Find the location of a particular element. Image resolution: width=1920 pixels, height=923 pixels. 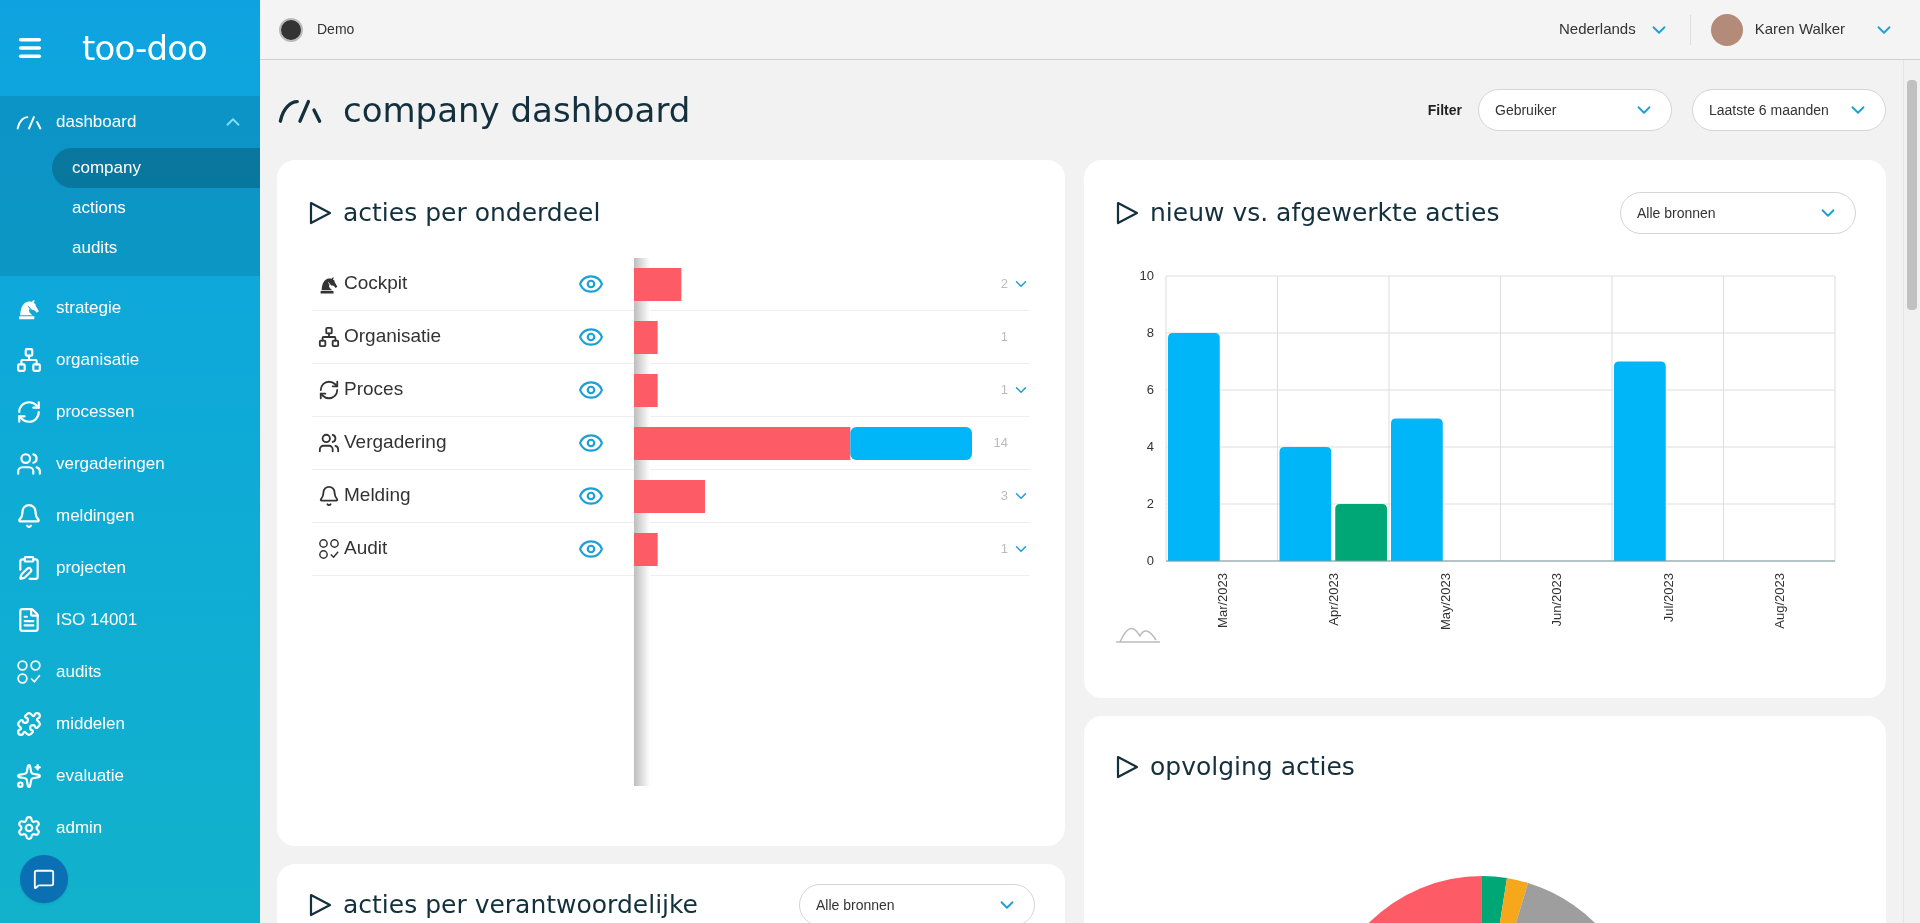

category-label: Cockpit is located at coordinates (376, 283).